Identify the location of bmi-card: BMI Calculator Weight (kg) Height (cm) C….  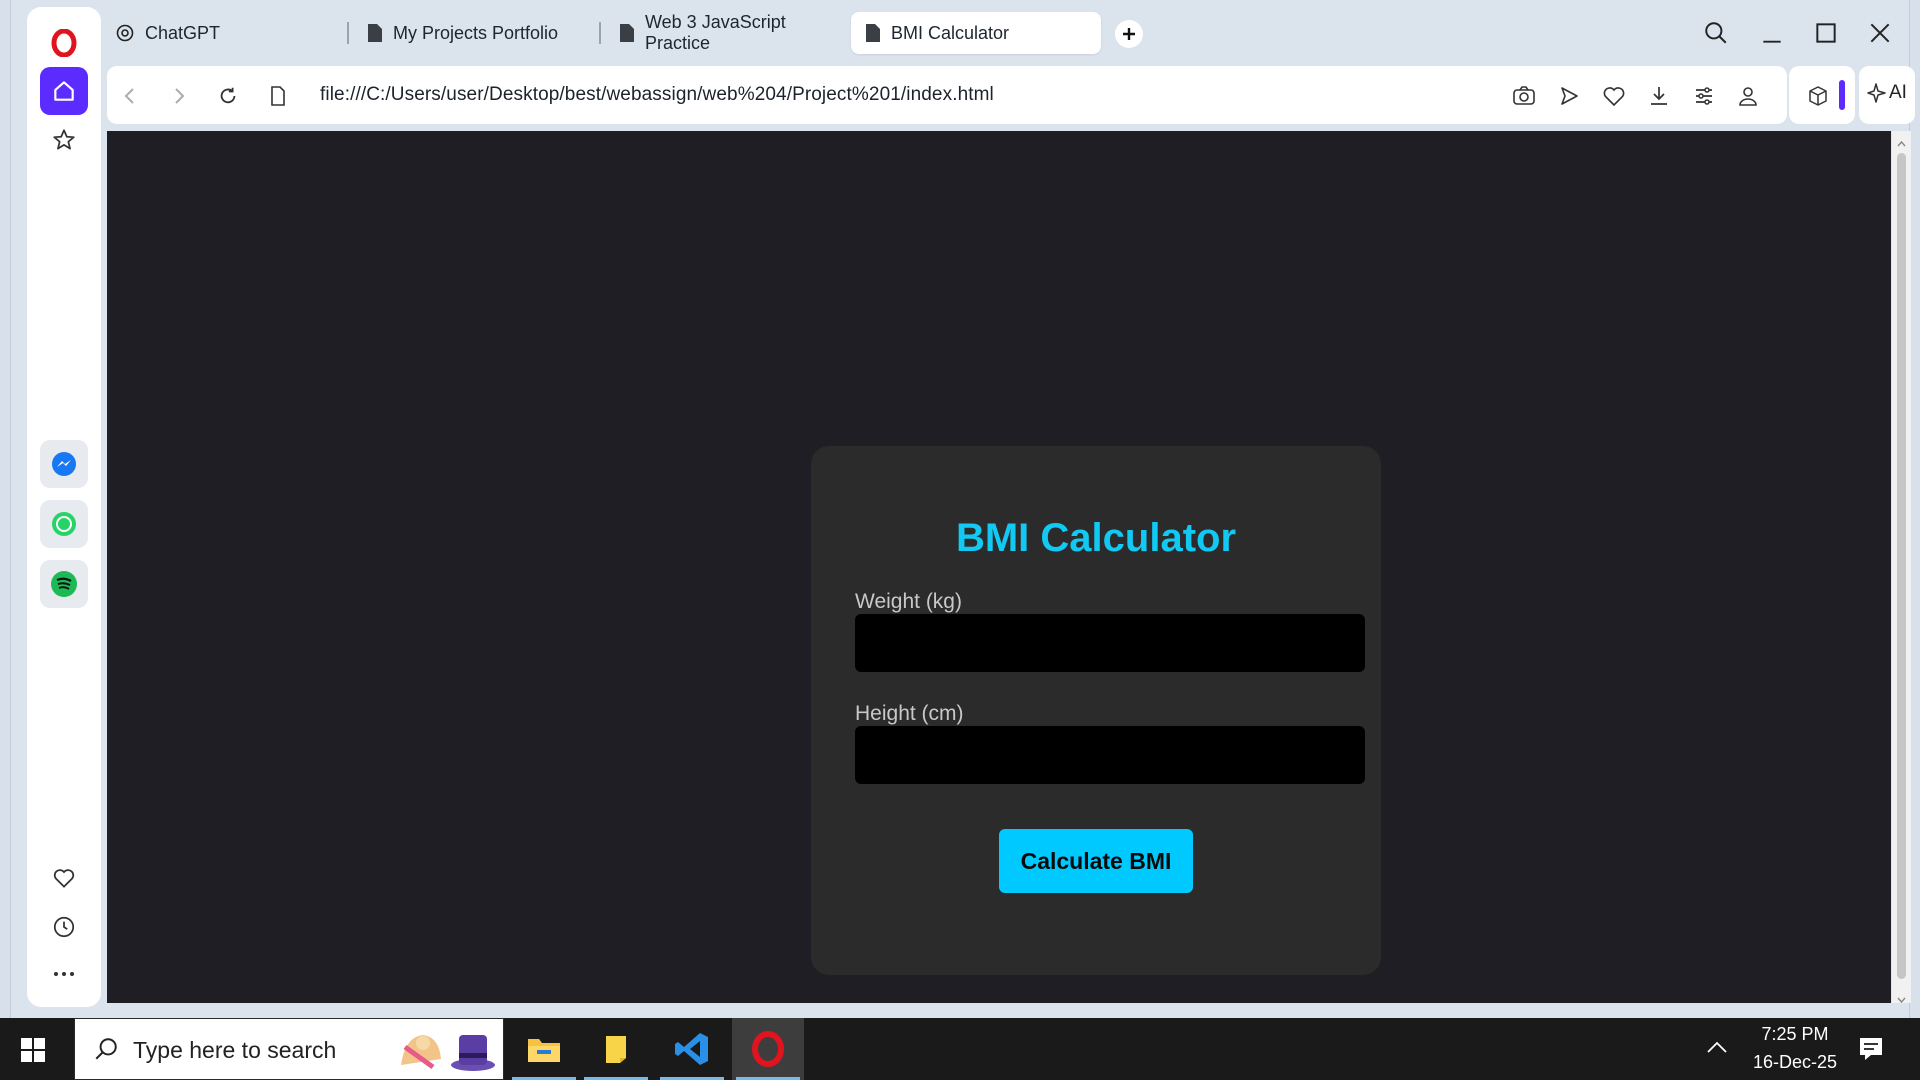
(1096, 710).